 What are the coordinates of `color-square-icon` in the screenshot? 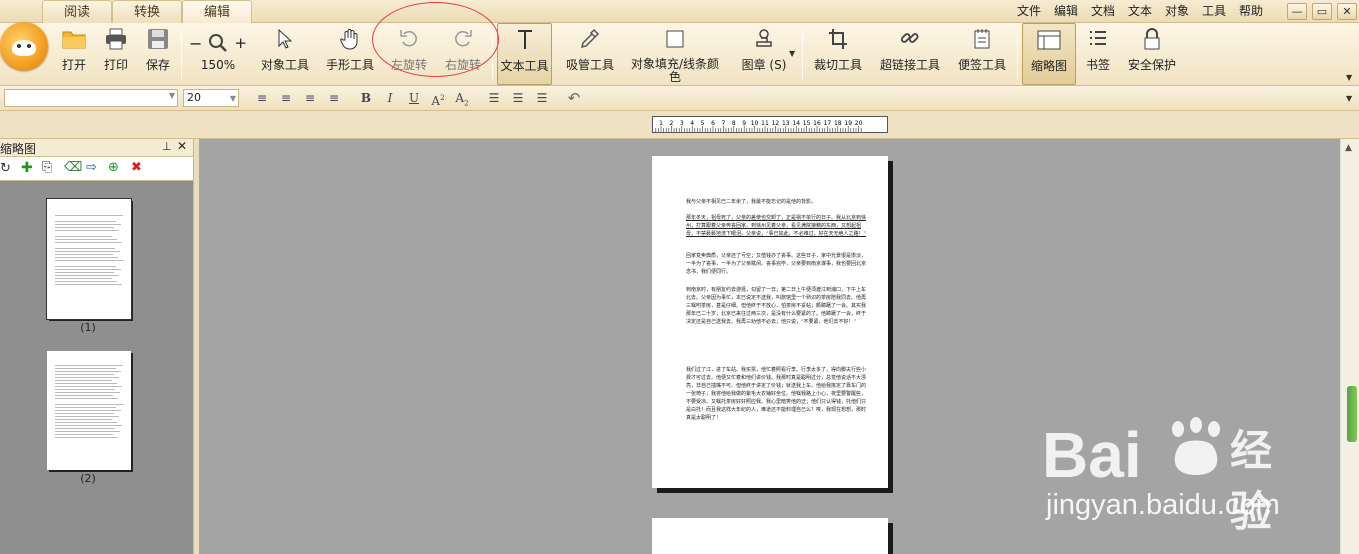 It's located at (675, 43).